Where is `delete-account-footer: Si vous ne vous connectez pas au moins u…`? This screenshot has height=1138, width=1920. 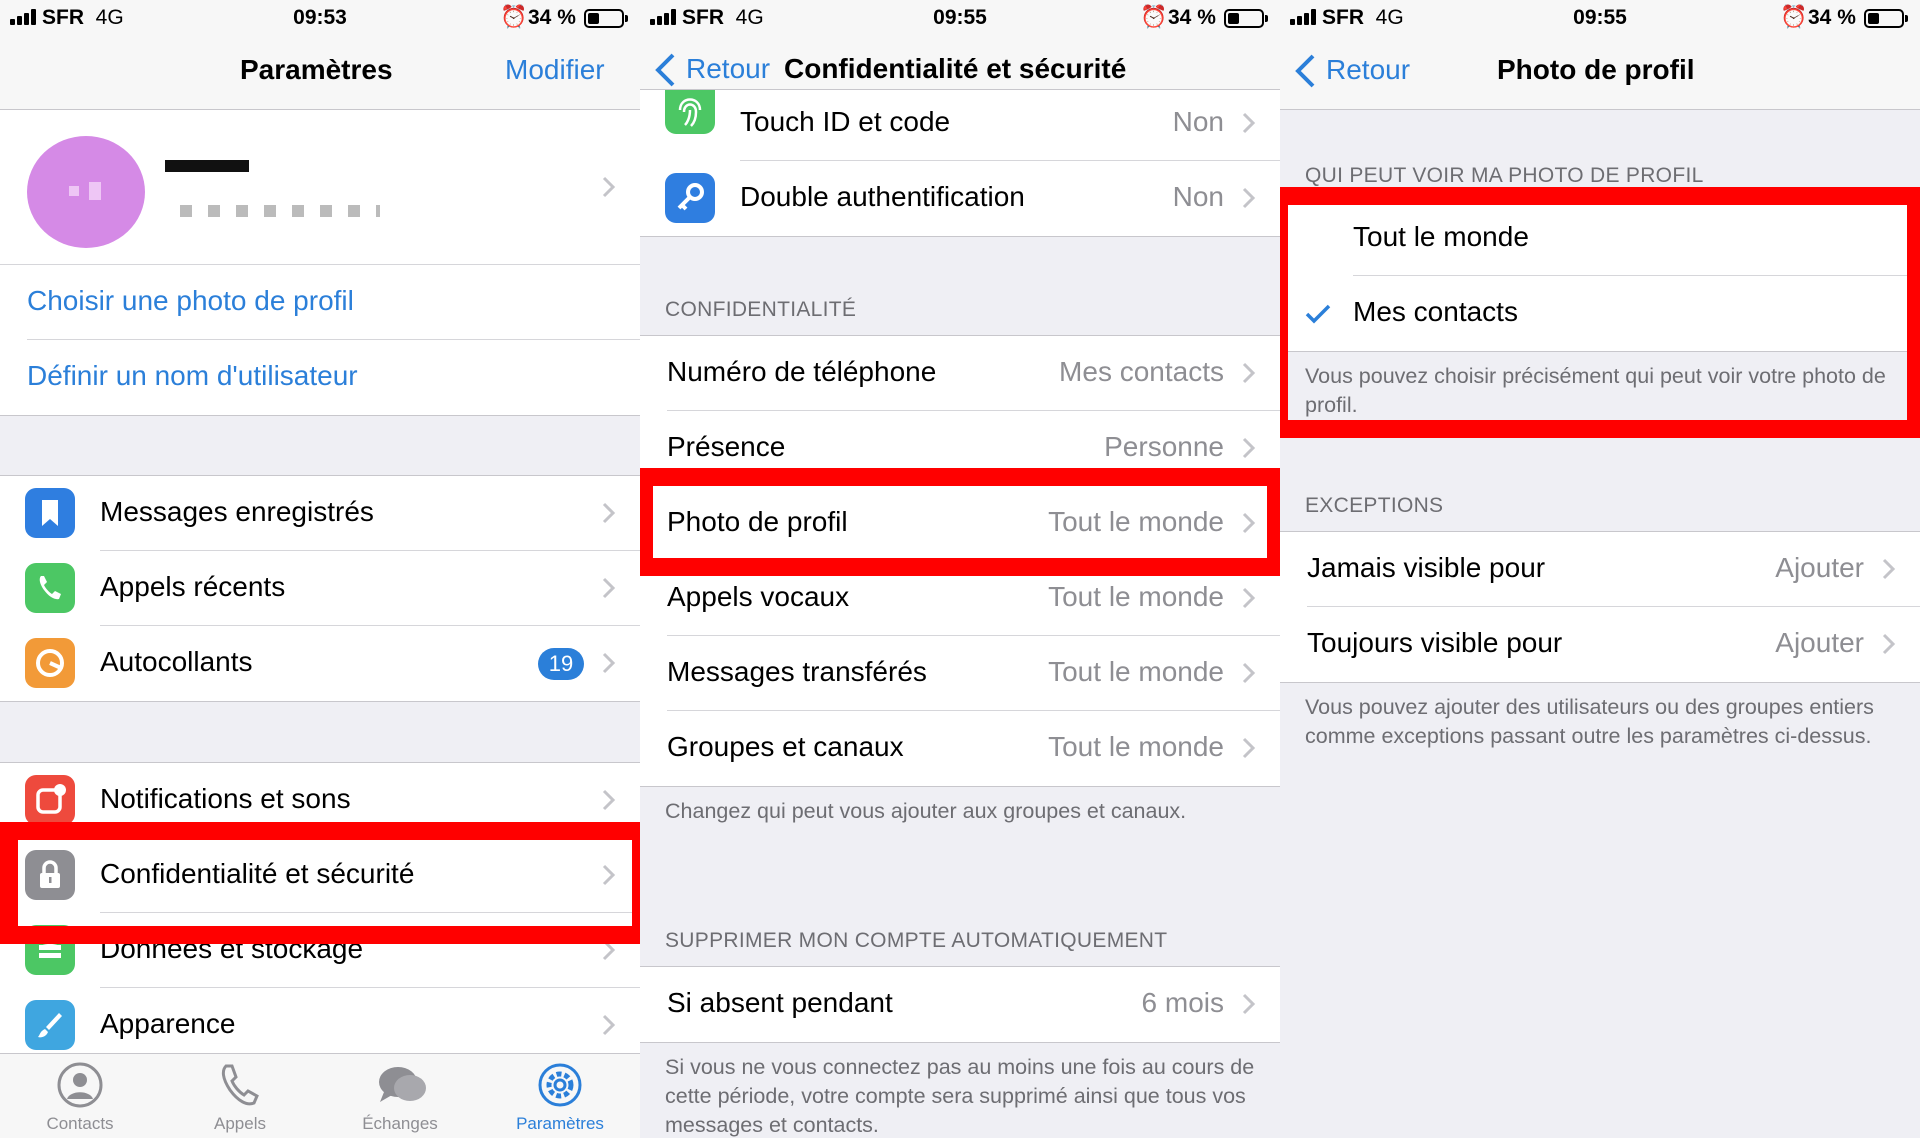
delete-account-footer: Si vous ne vous connectez pas au moins u… is located at coordinates (960, 1096).